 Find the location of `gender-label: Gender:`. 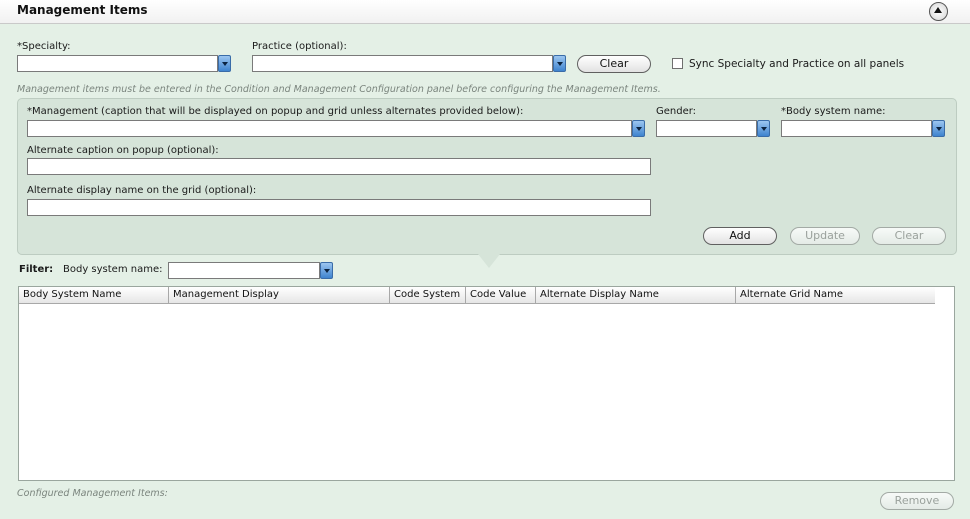

gender-label: Gender: is located at coordinates (676, 111).